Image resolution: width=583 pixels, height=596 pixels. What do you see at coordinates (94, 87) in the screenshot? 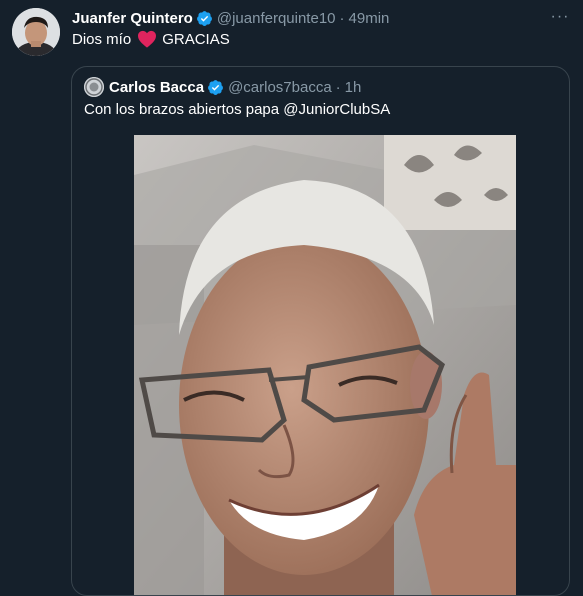
I see `quoted-author-avatar` at bounding box center [94, 87].